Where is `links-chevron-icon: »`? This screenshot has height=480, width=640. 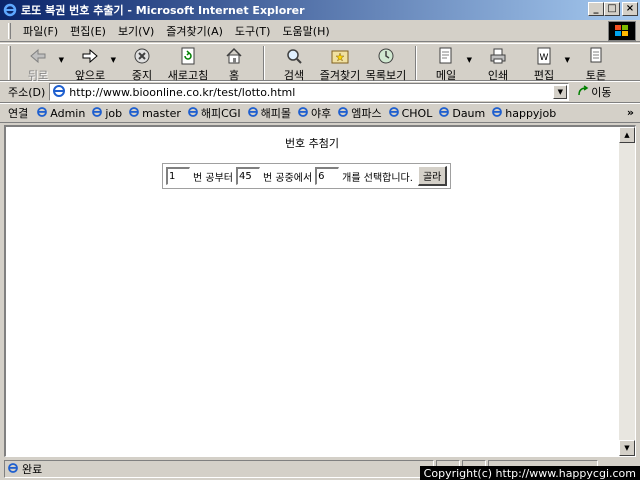 links-chevron-icon: » is located at coordinates (630, 112).